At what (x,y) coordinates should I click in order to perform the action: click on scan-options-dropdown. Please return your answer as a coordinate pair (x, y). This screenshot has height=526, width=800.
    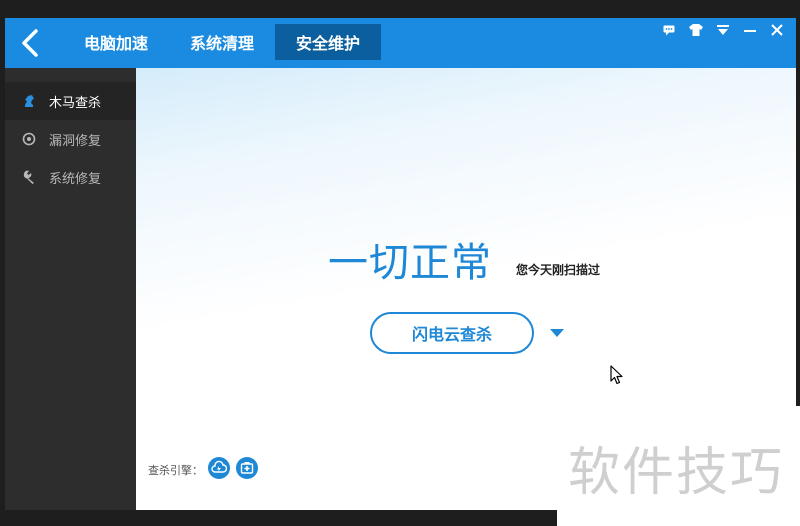
    Looking at the image, I should click on (557, 332).